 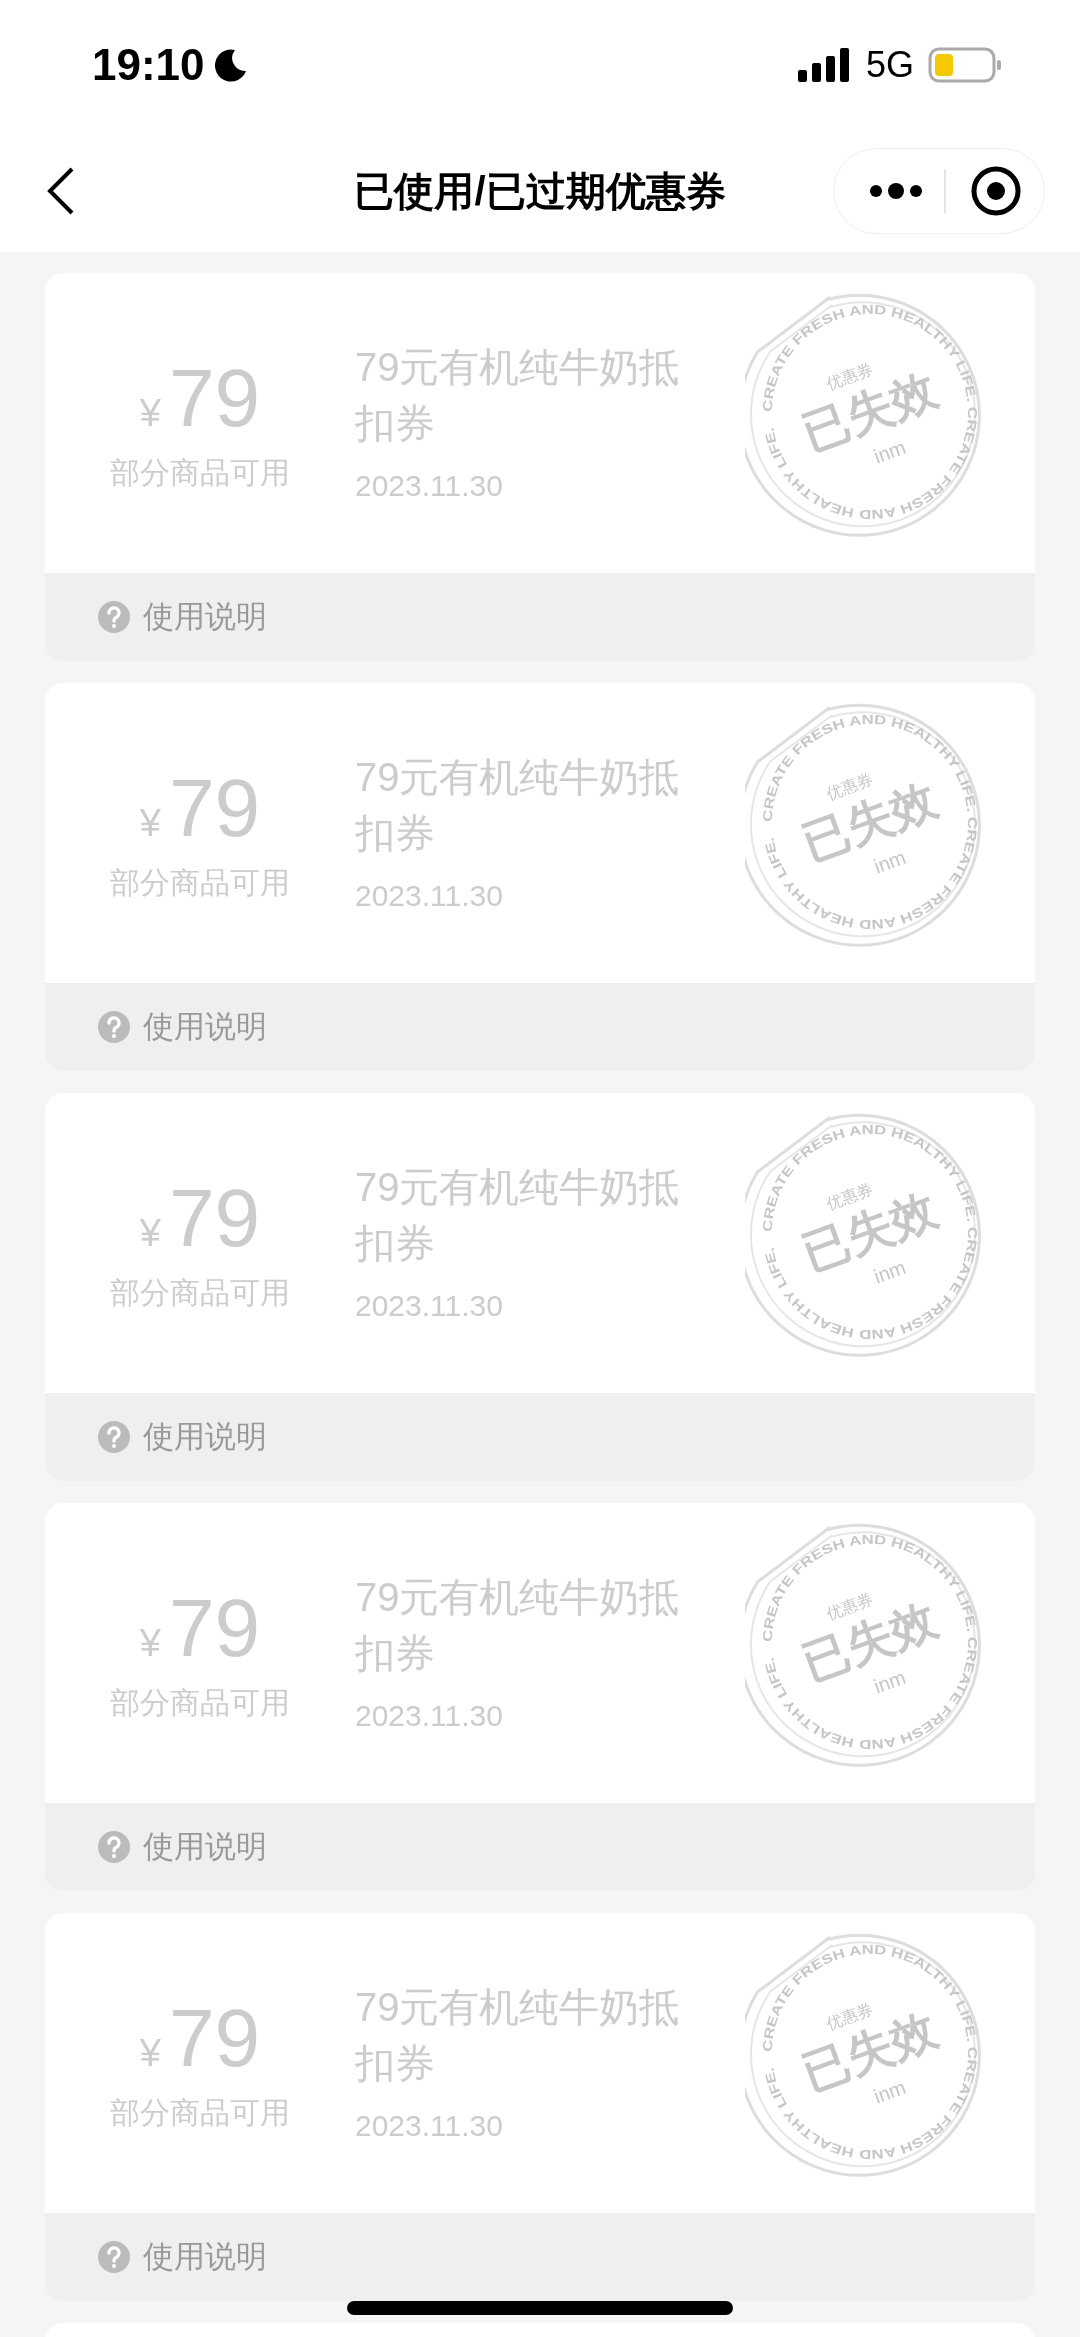 What do you see at coordinates (889, 65) in the screenshot?
I see `network-type: 5G` at bounding box center [889, 65].